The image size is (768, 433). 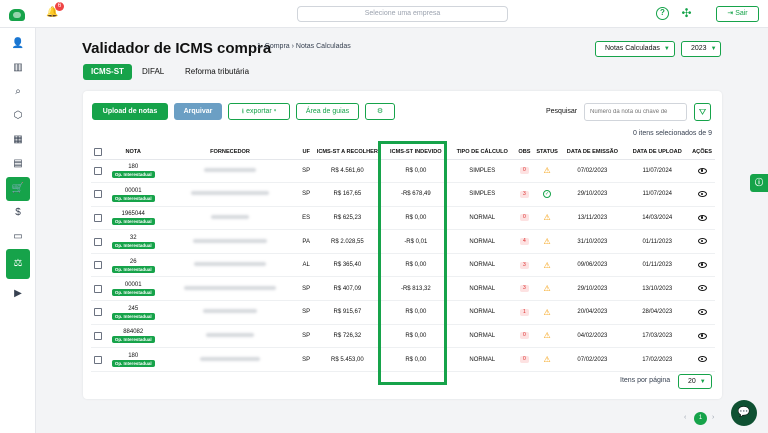 What do you see at coordinates (713, 417) in the screenshot?
I see `pager-next-icon: ›` at bounding box center [713, 417].